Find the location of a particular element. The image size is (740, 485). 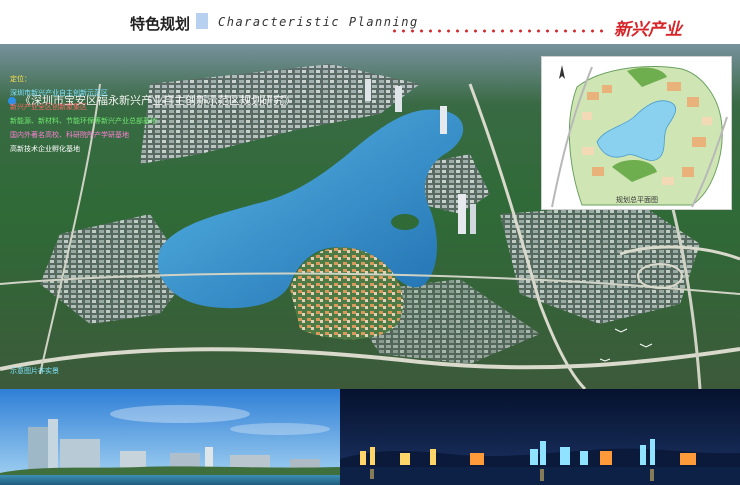

night-skyline-illustration is located at coordinates (540, 437).